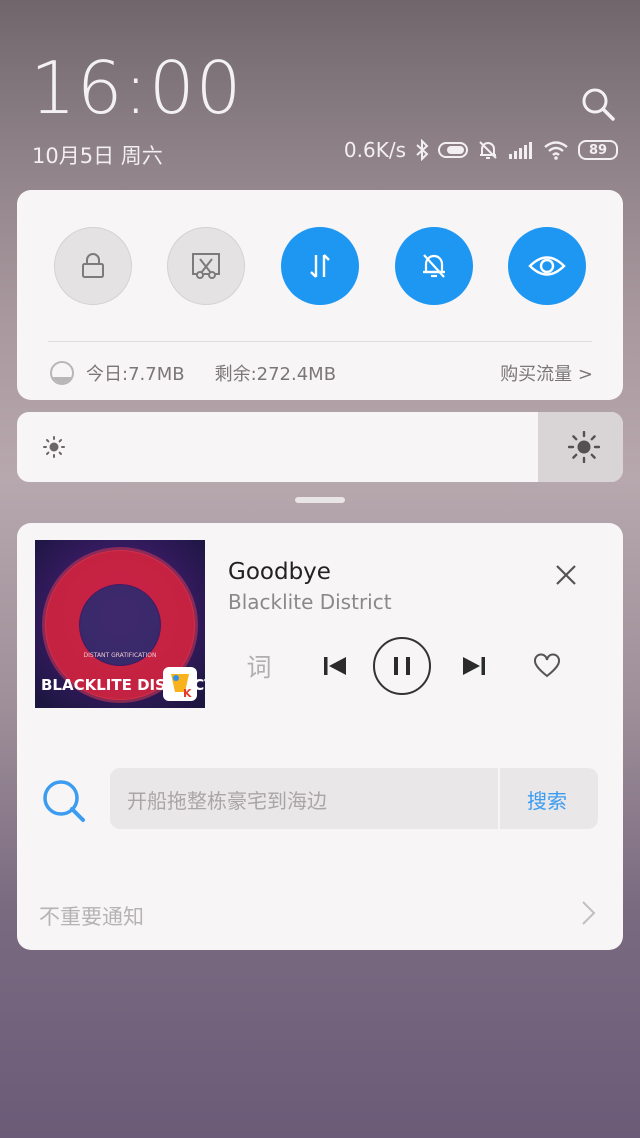  I want to click on battery-indicator: 89, so click(598, 150).